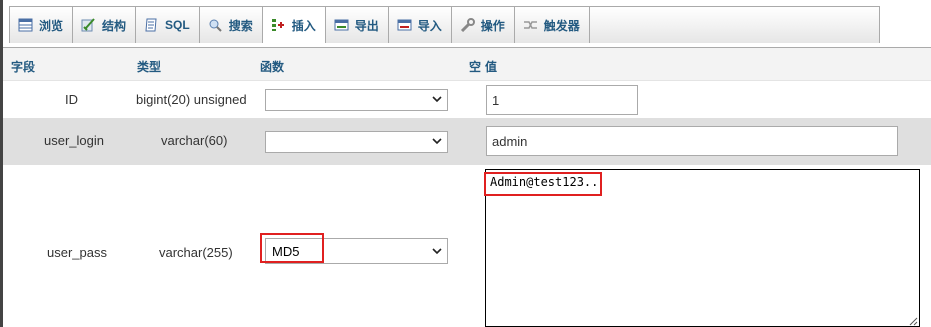 Image resolution: width=931 pixels, height=327 pixels. I want to click on insert-icon, so click(278, 25).